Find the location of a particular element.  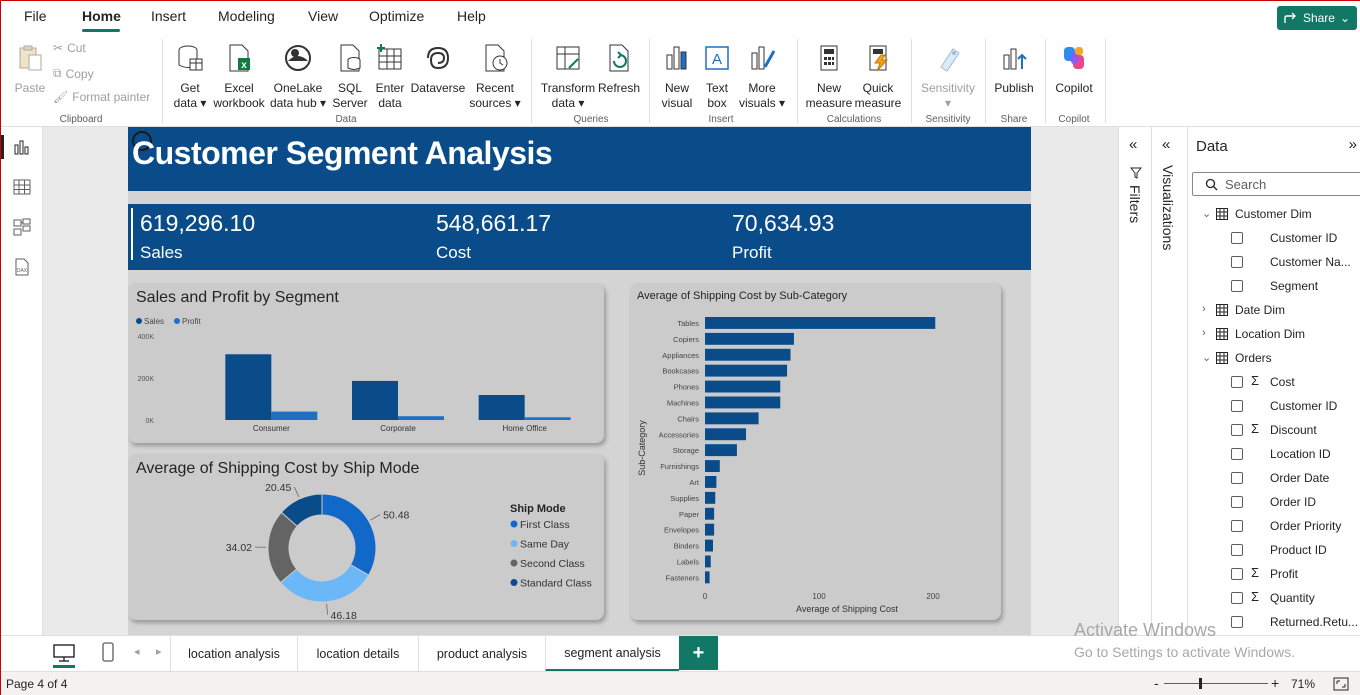

onelake-button: OneLake data hub ▾ is located at coordinates (298, 77).